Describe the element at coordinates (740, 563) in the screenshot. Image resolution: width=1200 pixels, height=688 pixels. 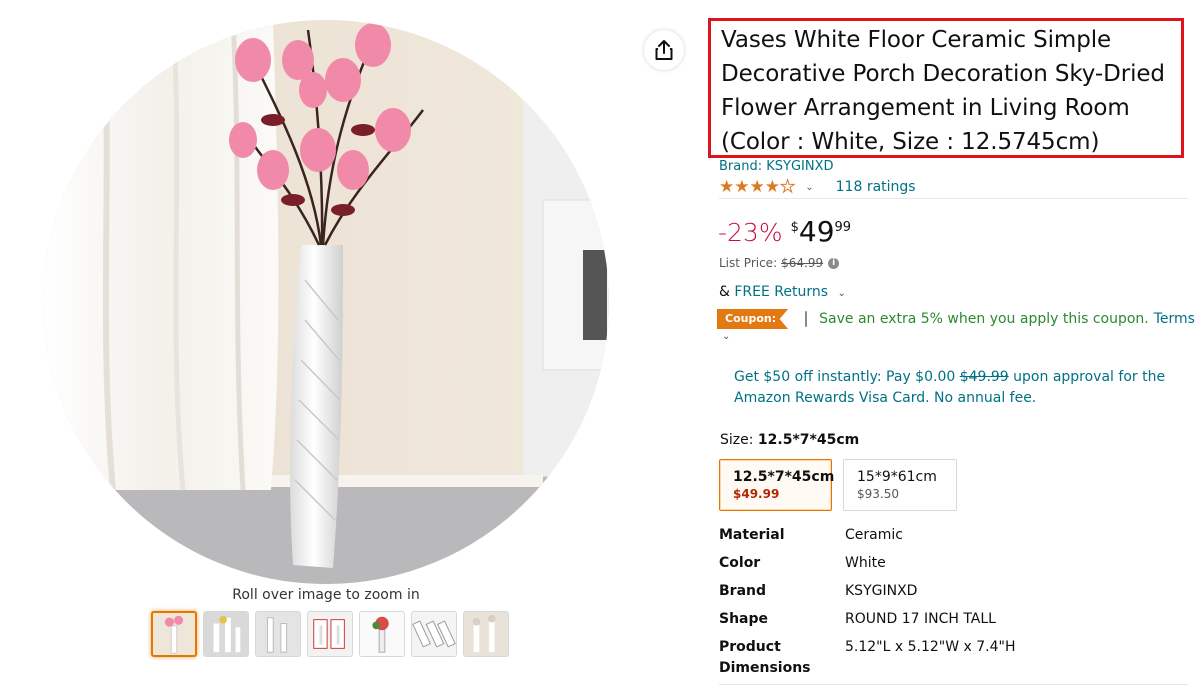
I see `spec-key: Color` at that location.